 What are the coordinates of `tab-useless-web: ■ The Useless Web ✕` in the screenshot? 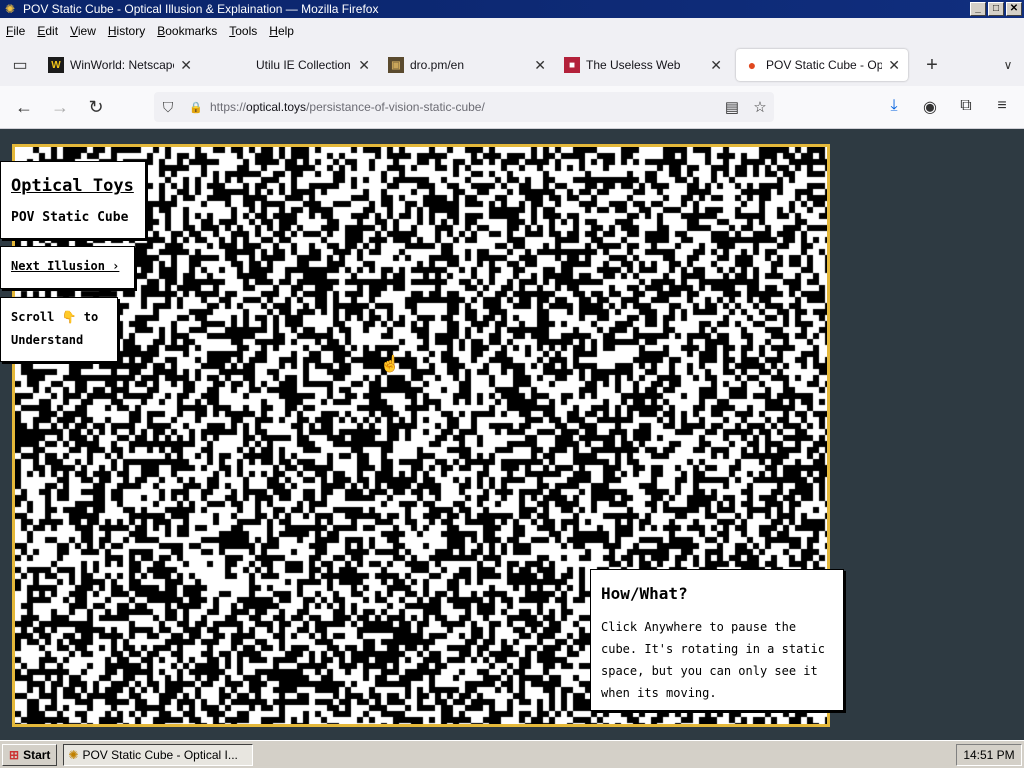 It's located at (642, 65).